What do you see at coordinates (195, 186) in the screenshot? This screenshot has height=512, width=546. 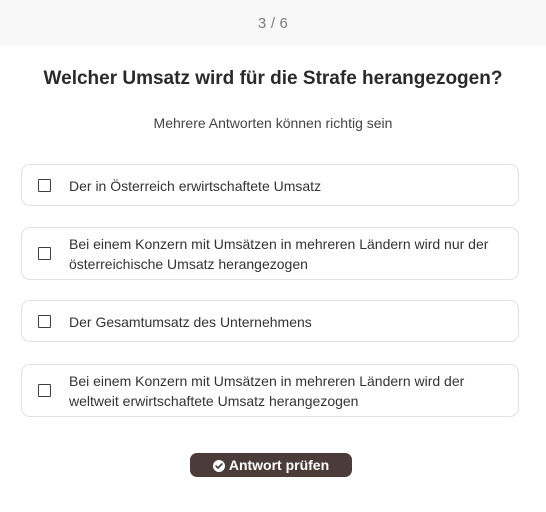 I see `answer-option-label: Der in Österreich erwirtschaftete Umsatz` at bounding box center [195, 186].